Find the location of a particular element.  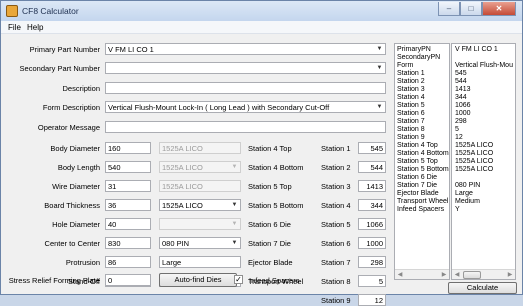

board-thickness-die-select: 1525A LICO ▼ is located at coordinates (200, 205).